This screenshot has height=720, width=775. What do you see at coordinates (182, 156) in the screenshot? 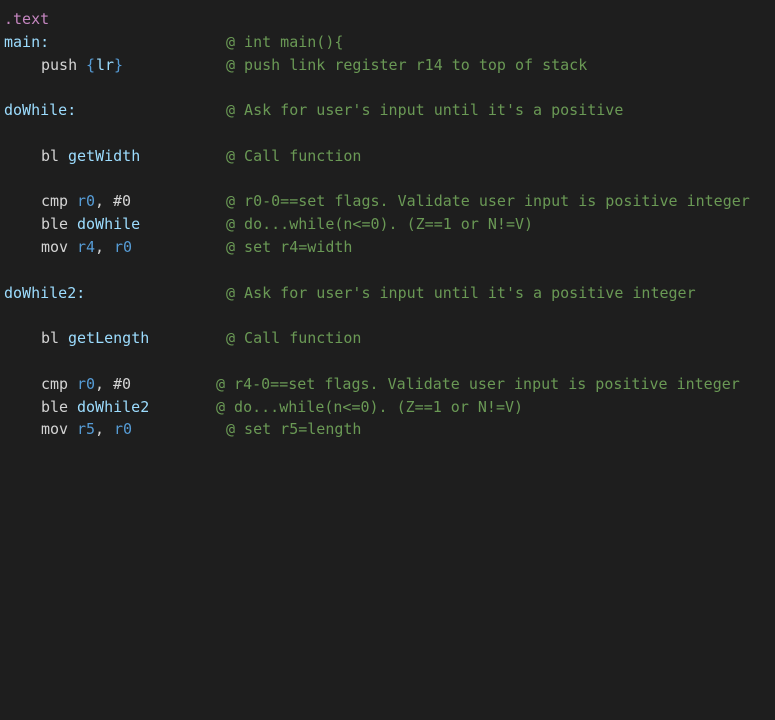
I see `code-line-bl-getwidth: bl getWidth @ Call function` at bounding box center [182, 156].